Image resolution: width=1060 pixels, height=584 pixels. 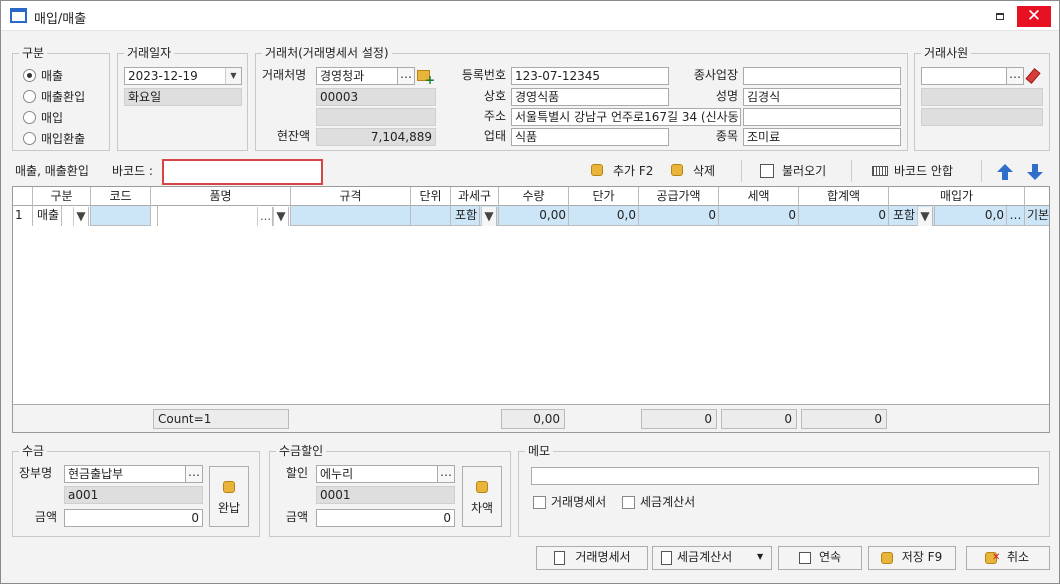 What do you see at coordinates (820, 558) in the screenshot?
I see `continue-button: 연속` at bounding box center [820, 558].